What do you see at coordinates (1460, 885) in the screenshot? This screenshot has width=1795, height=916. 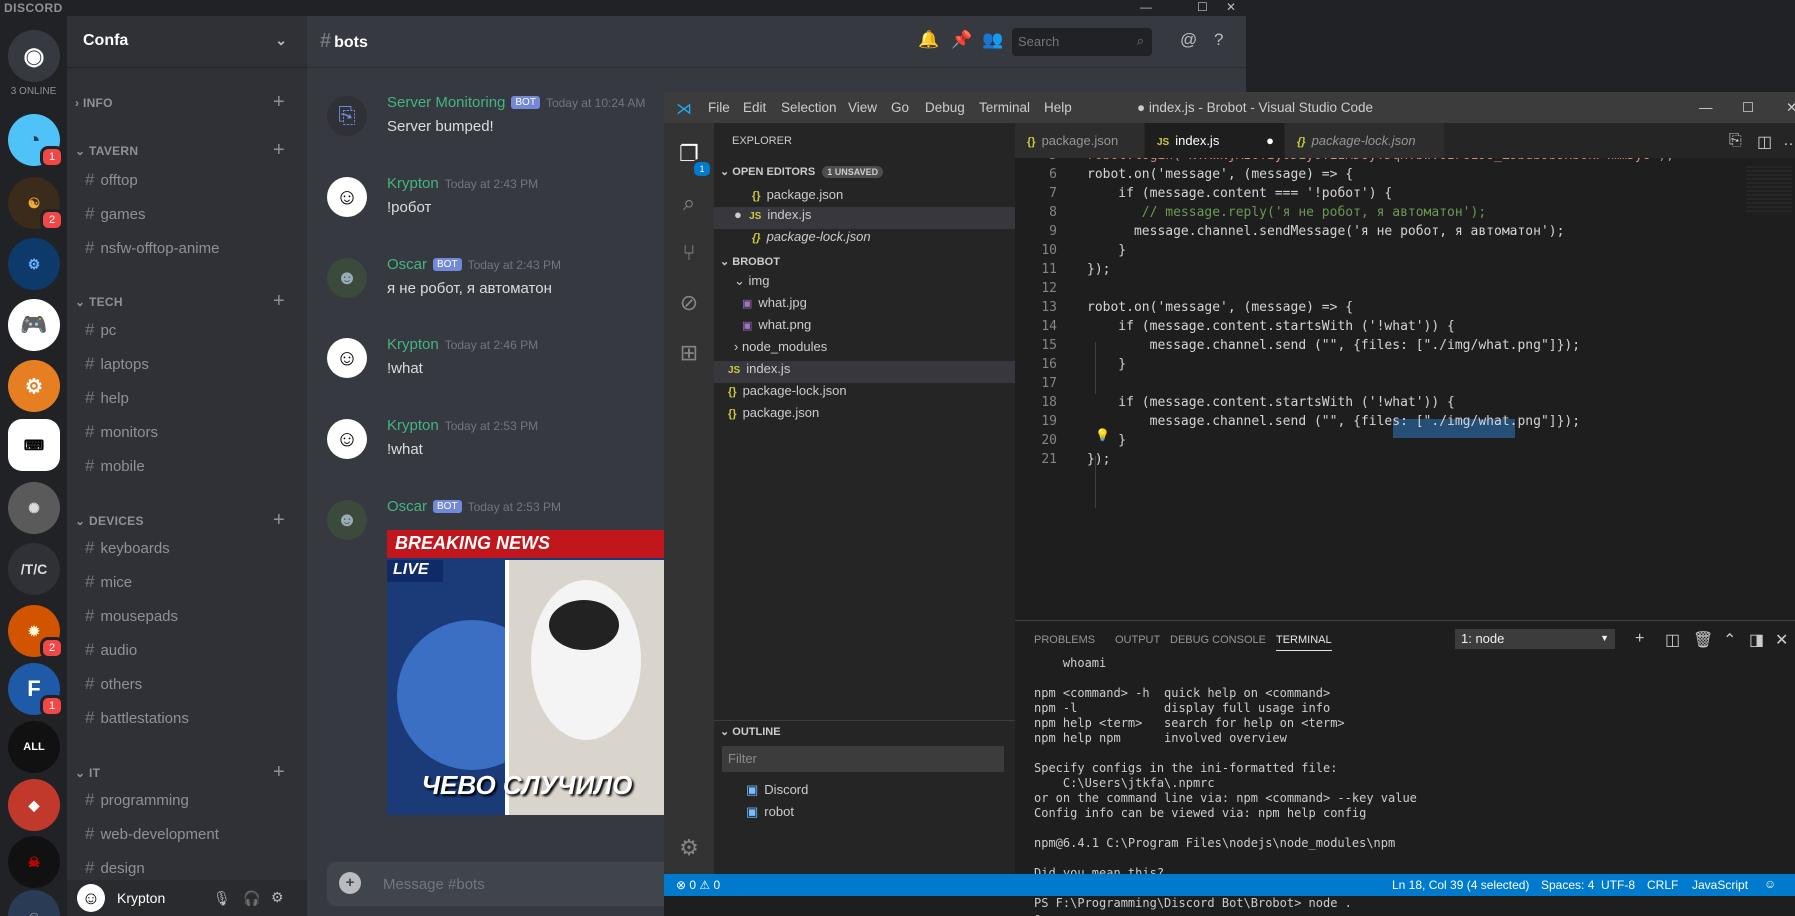 I see `cursor-position: Ln 18, Col 39 (4 selected)` at bounding box center [1460, 885].